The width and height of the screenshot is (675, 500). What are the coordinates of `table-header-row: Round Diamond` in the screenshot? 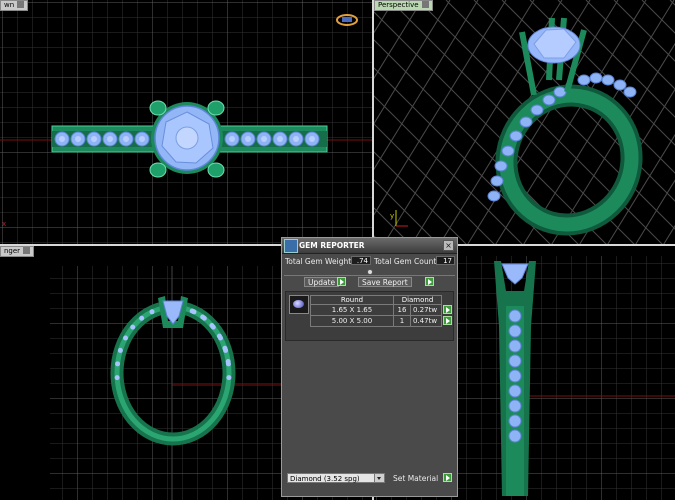 It's located at (381, 300).